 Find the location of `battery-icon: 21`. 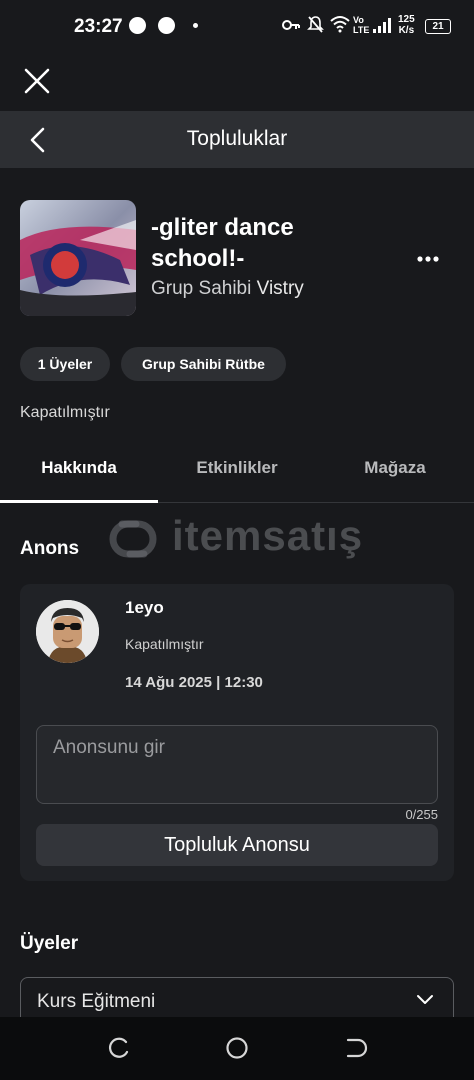

battery-icon: 21 is located at coordinates (438, 26).